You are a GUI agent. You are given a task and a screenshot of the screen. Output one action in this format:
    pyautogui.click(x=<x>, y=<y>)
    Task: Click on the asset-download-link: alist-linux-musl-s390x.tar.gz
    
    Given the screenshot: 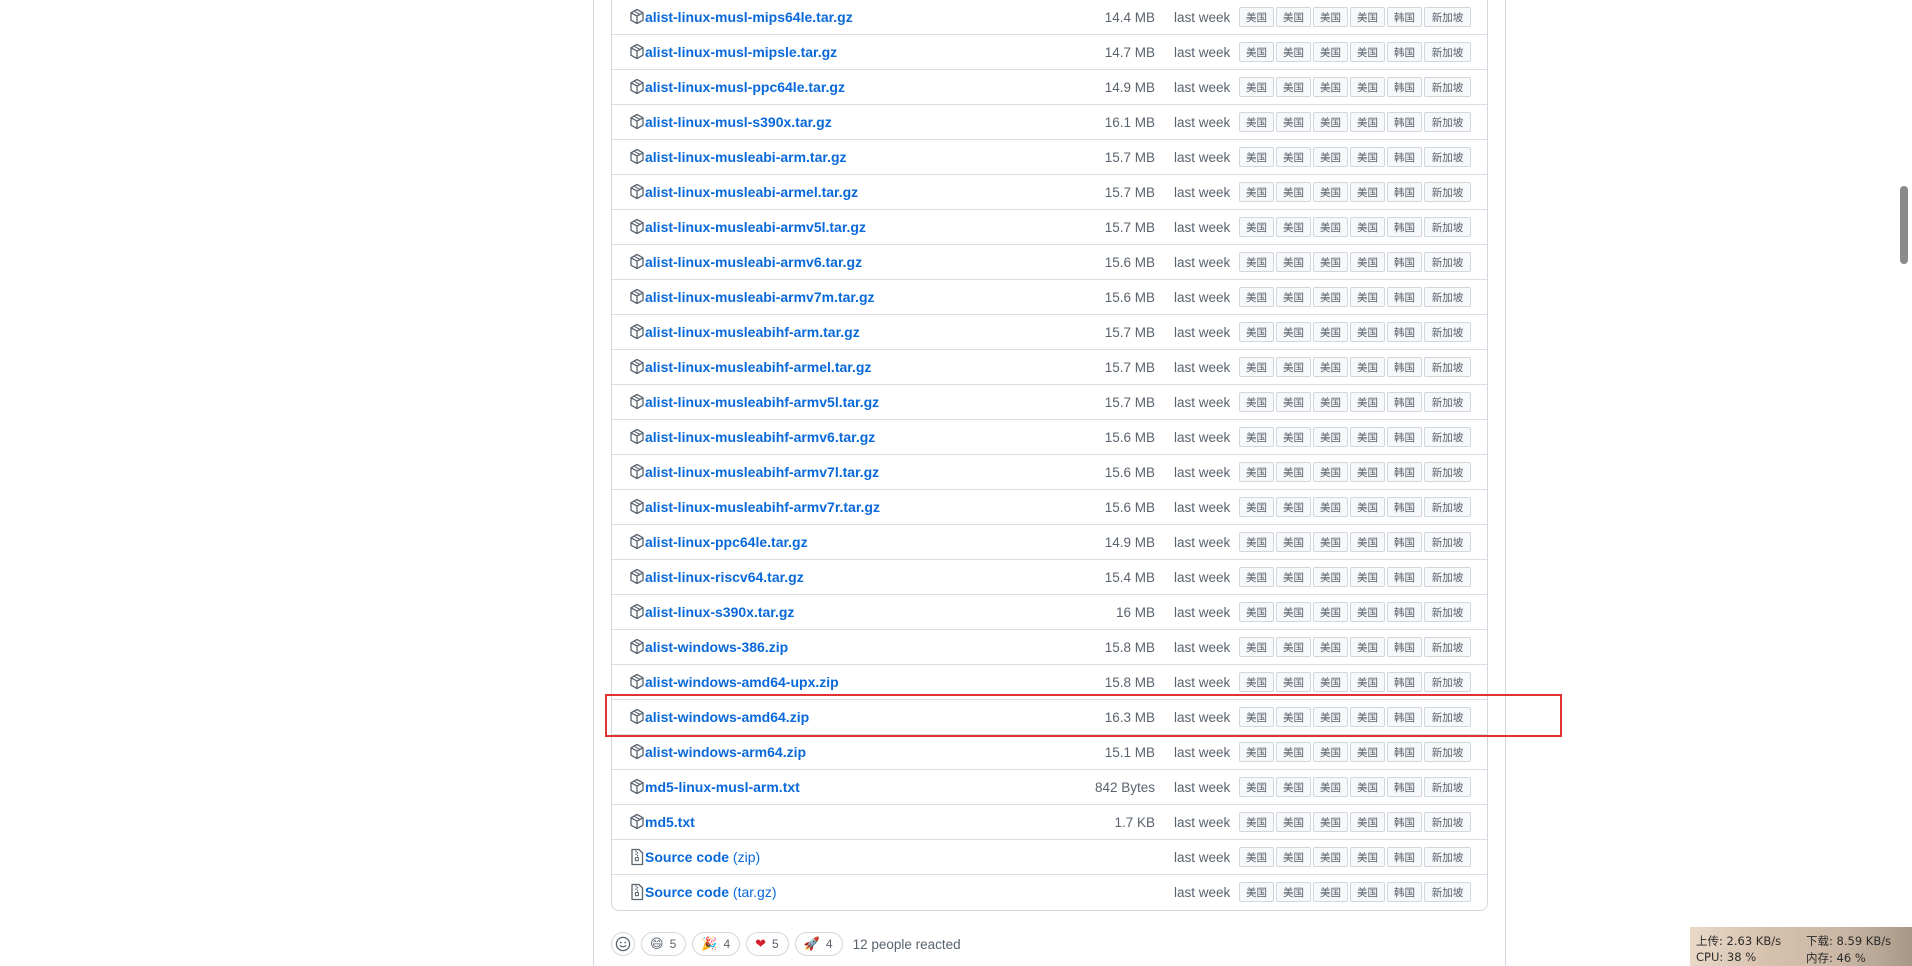 What is the action you would take?
    pyautogui.click(x=738, y=122)
    